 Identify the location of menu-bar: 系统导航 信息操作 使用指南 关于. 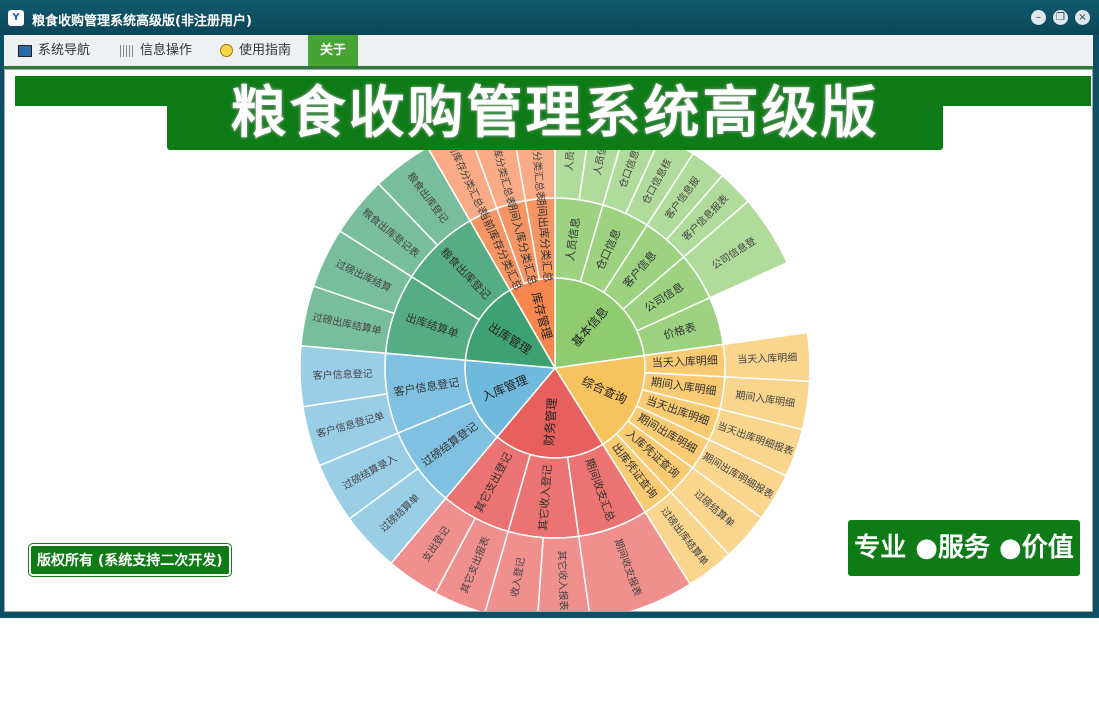
(548, 52).